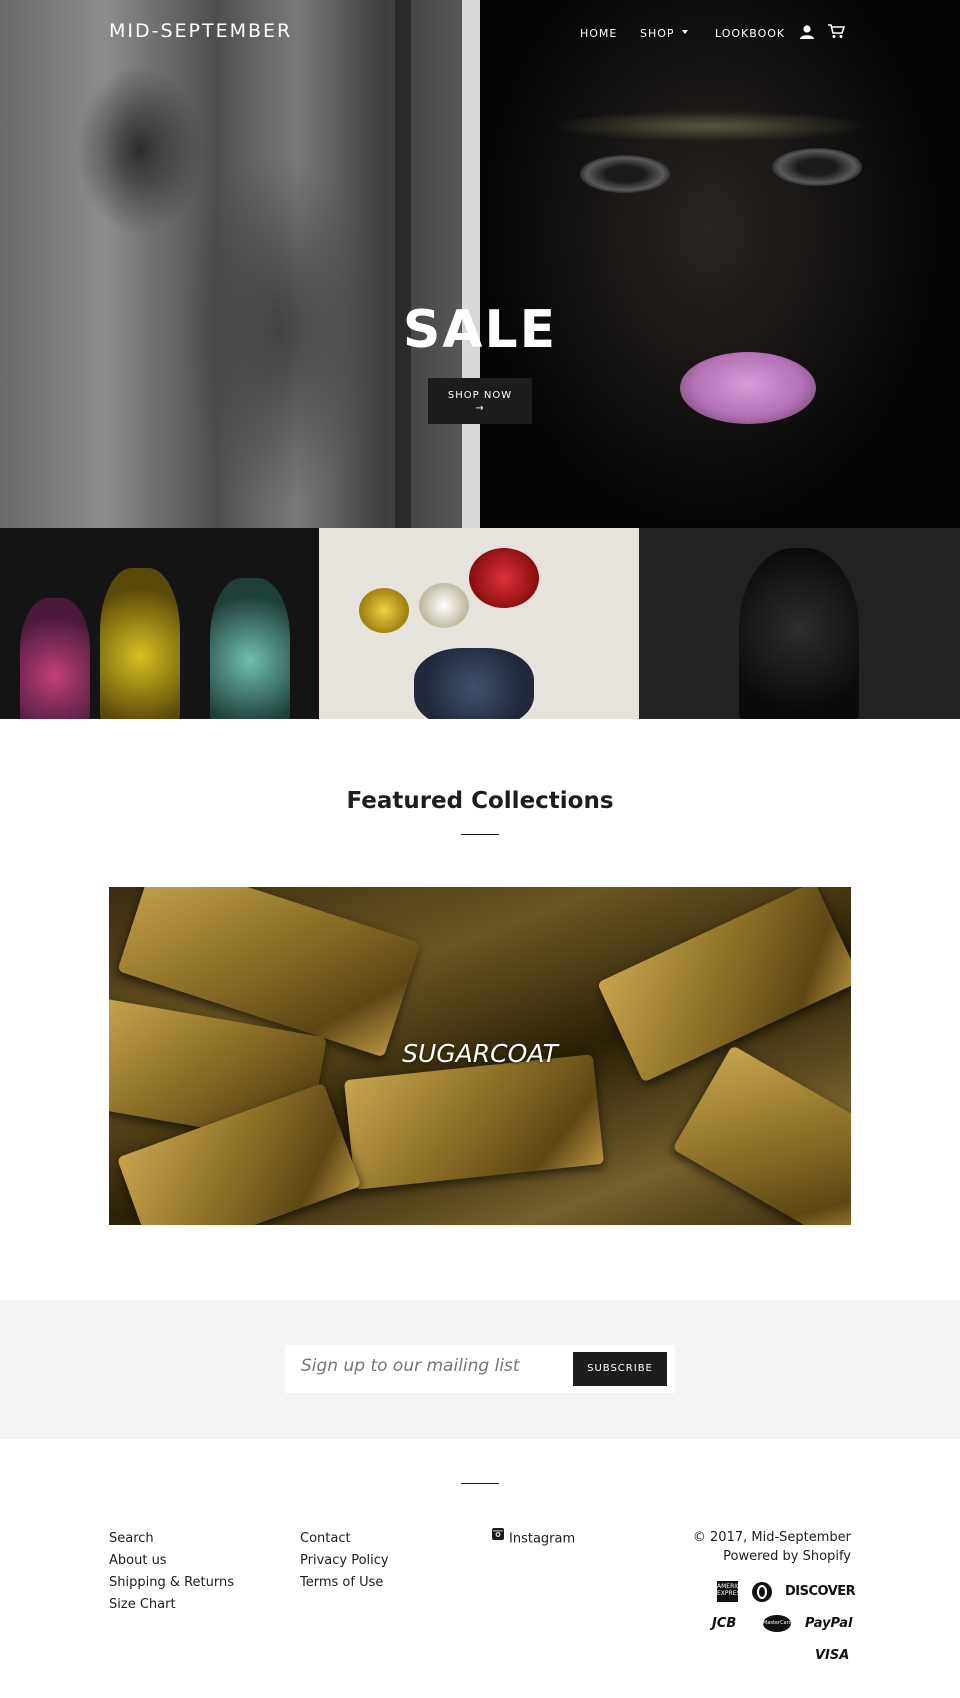 Image resolution: width=960 pixels, height=1698 pixels. What do you see at coordinates (171, 1605) in the screenshot?
I see `footer-link-size-chart: Size Chart` at bounding box center [171, 1605].